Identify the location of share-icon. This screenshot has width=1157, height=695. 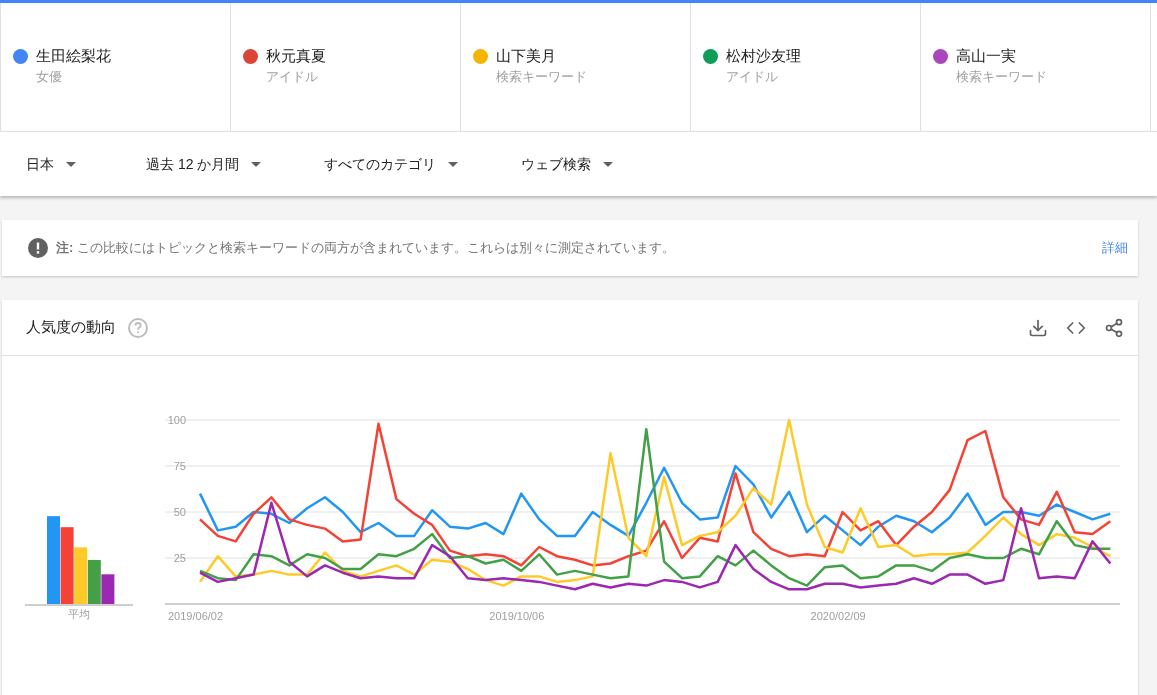
(1114, 327).